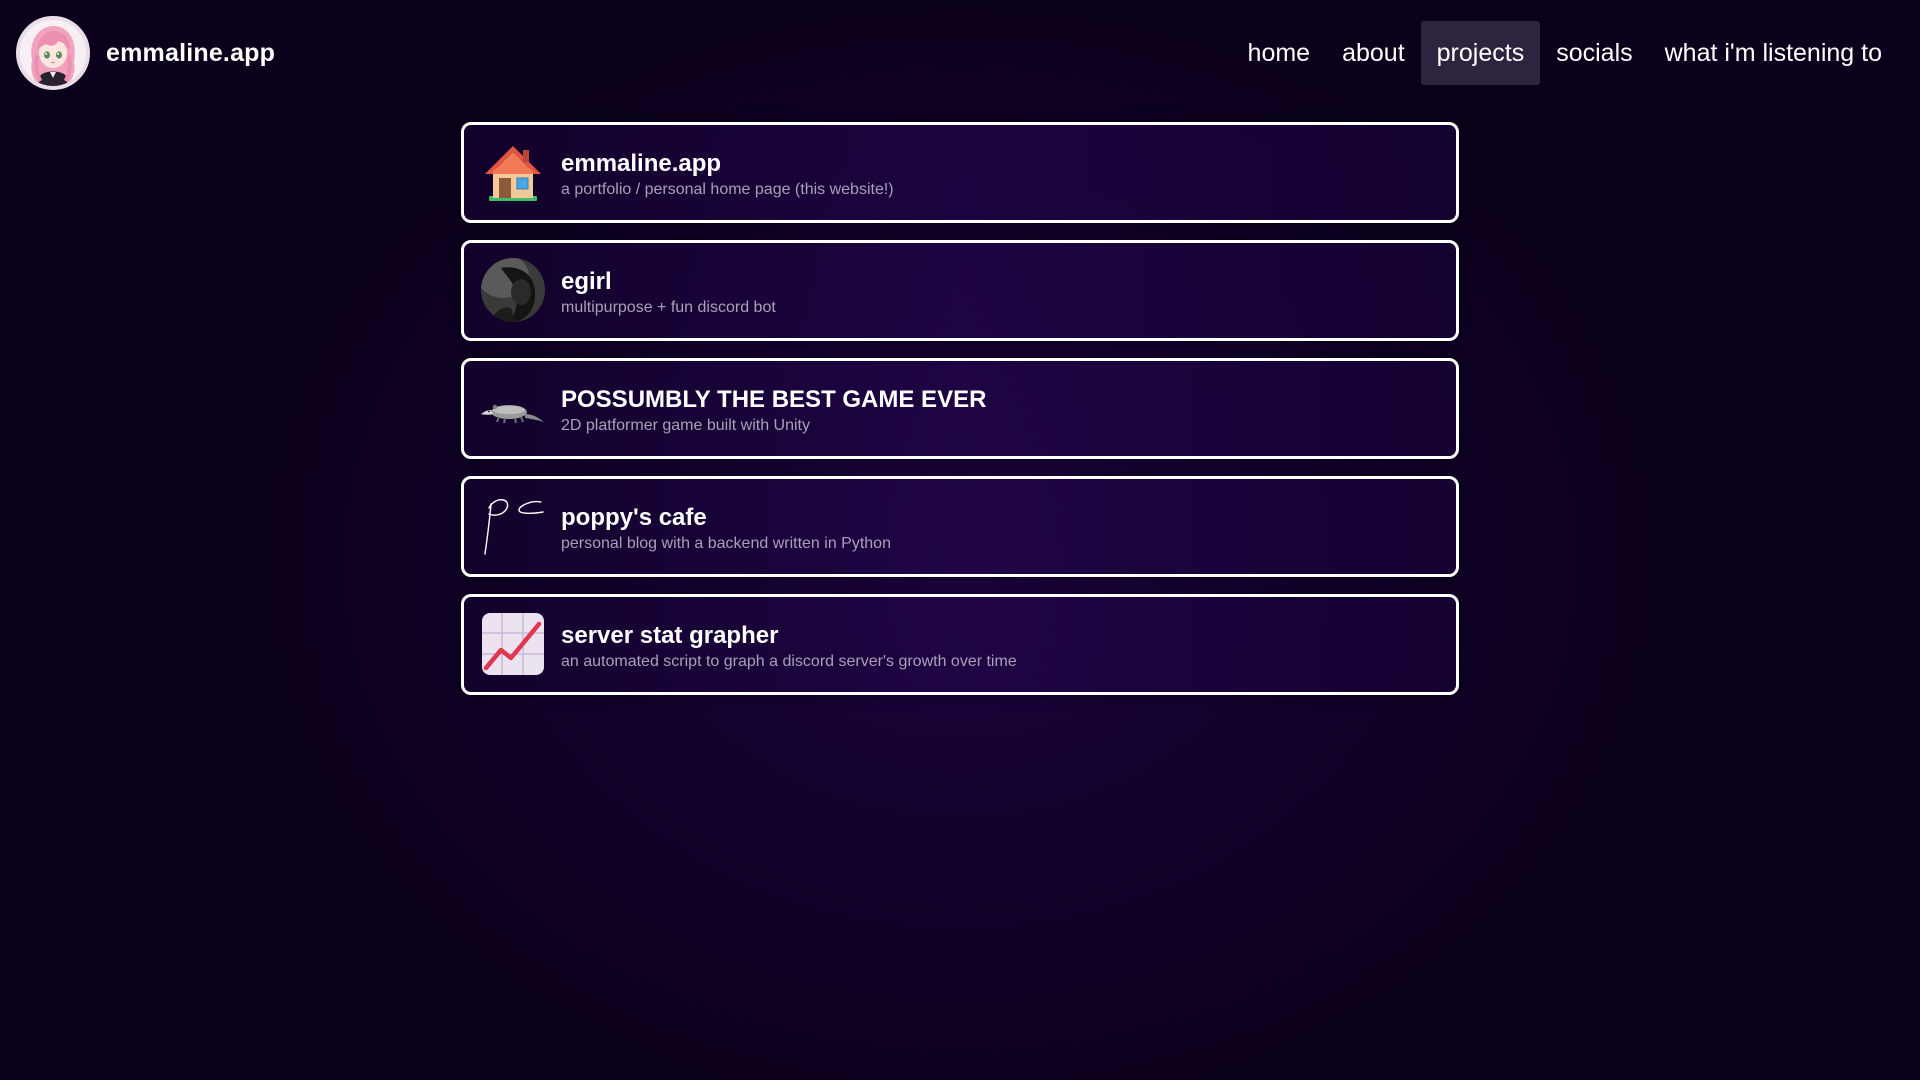  Describe the element at coordinates (513, 526) in the screenshot. I see `pc-signature-icon` at that location.